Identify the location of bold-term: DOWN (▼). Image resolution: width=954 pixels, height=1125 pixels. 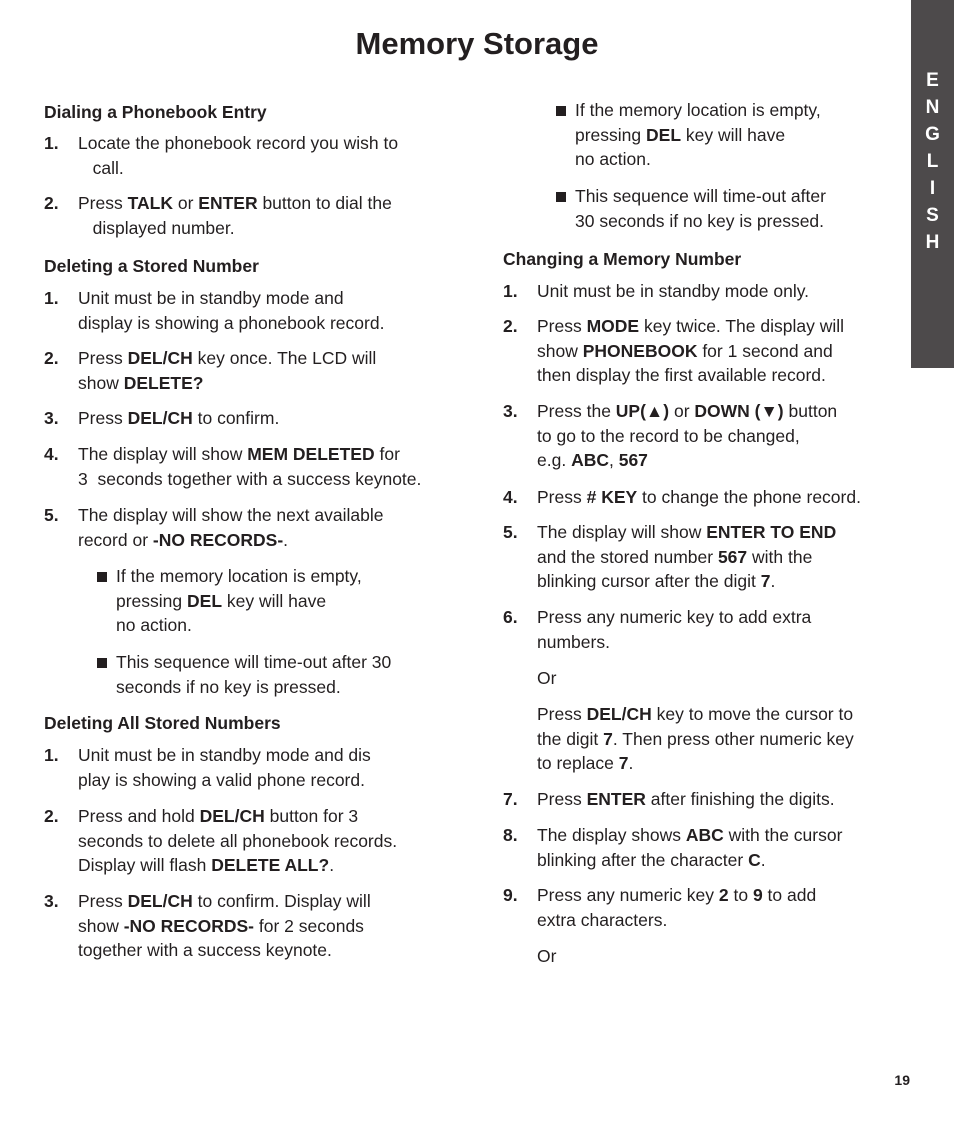
(739, 411).